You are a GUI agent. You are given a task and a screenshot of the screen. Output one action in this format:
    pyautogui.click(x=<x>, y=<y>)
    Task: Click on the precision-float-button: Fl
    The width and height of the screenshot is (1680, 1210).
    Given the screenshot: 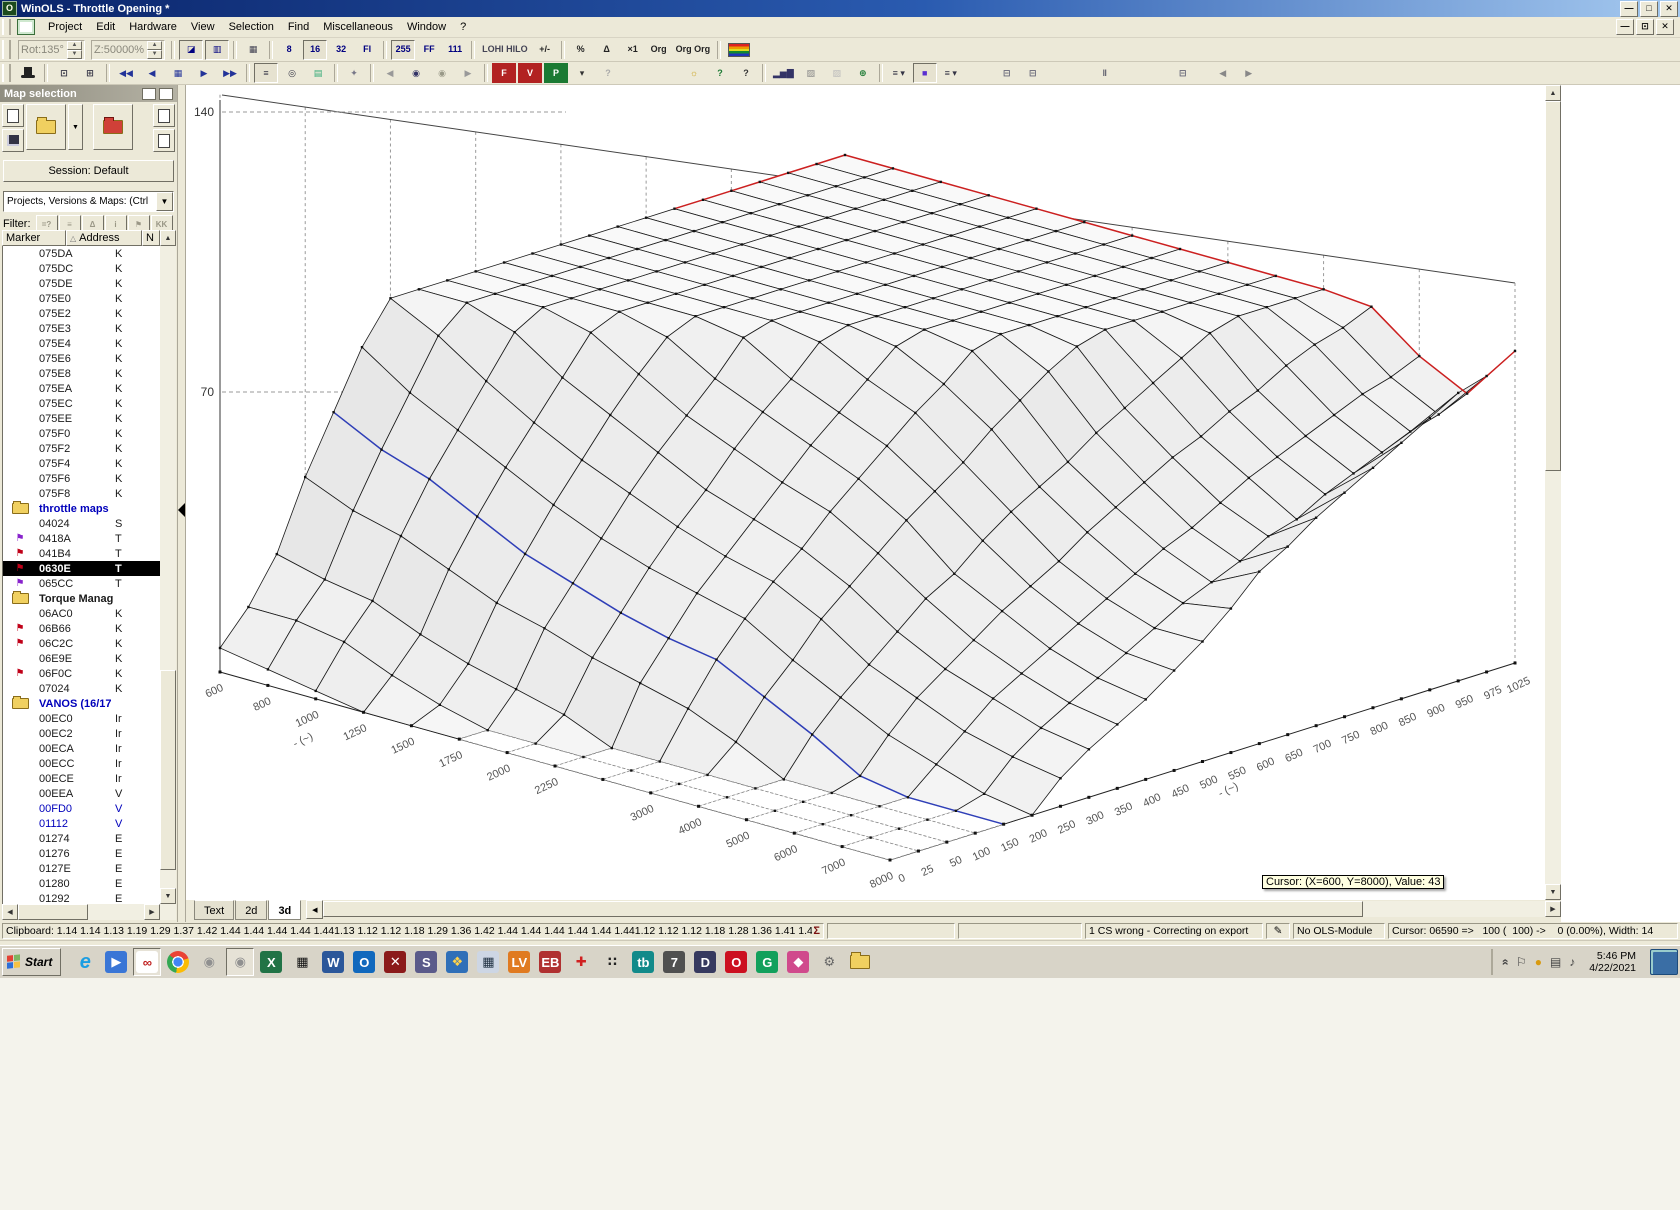 What is the action you would take?
    pyautogui.click(x=367, y=49)
    